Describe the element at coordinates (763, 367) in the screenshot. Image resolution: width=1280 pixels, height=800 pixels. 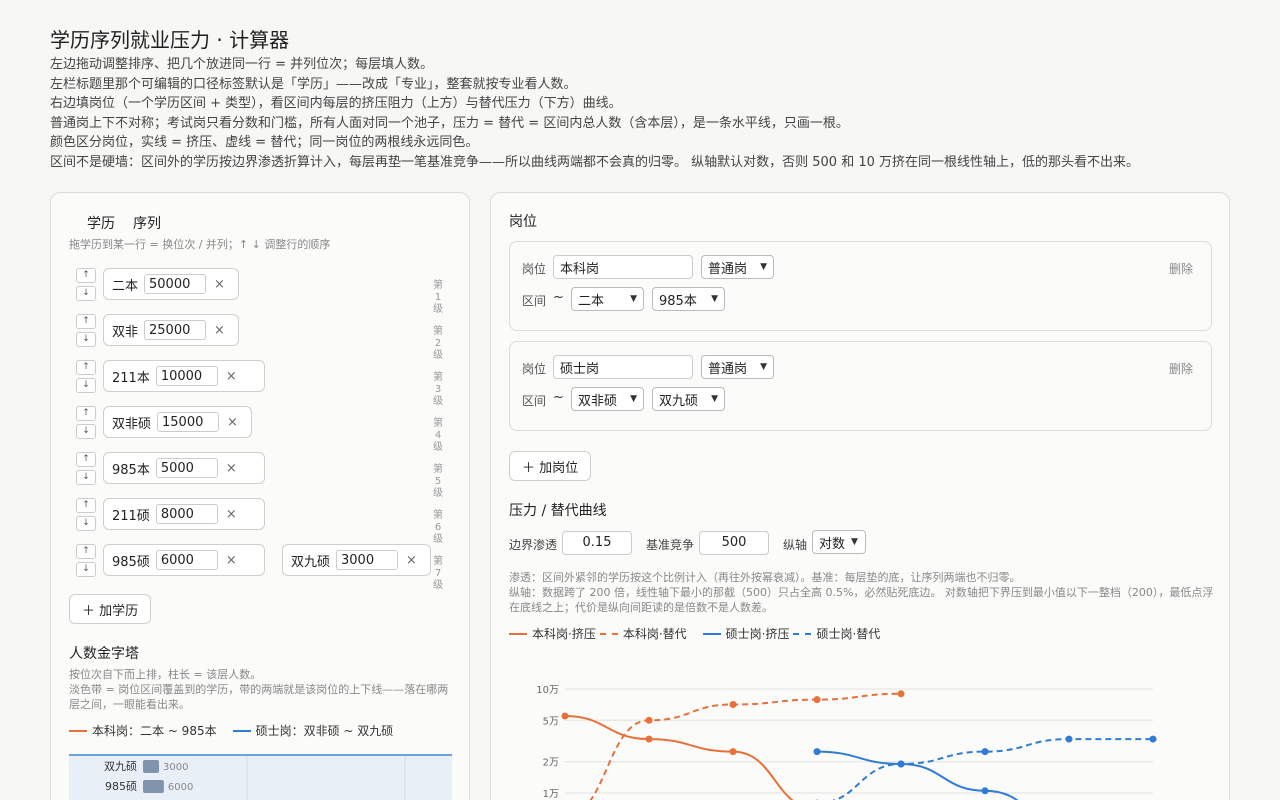
I see `chevron-down-icon: ▼` at that location.